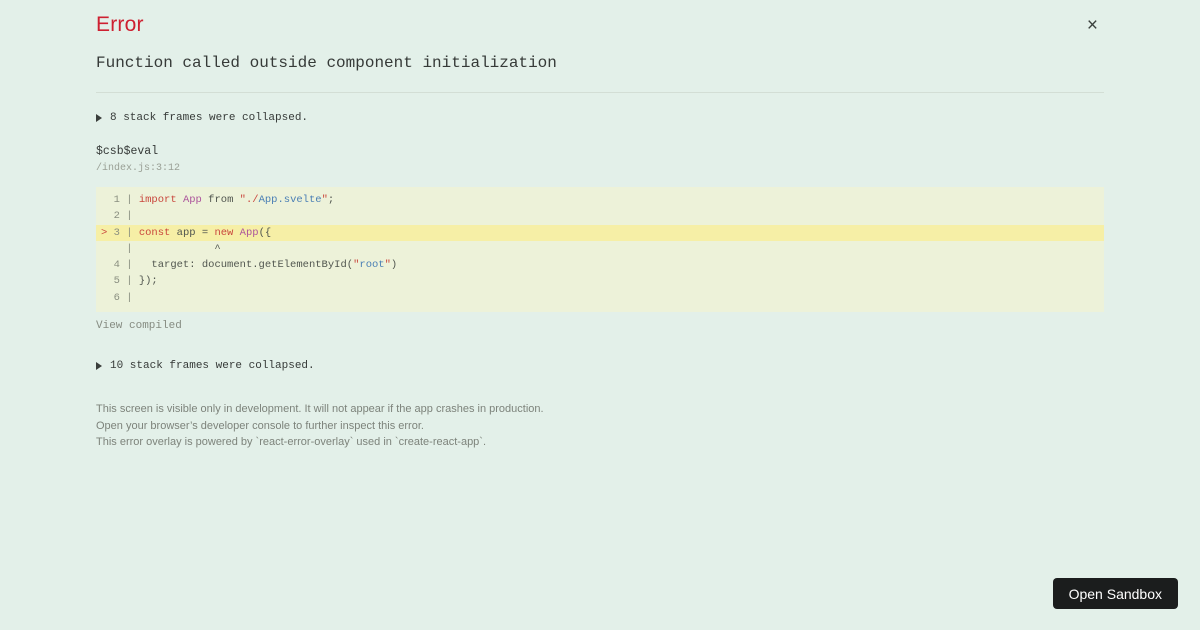 This screenshot has height=630, width=1200. What do you see at coordinates (138, 168) in the screenshot?
I see `stack-frame-location: /index.js:3:12` at bounding box center [138, 168].